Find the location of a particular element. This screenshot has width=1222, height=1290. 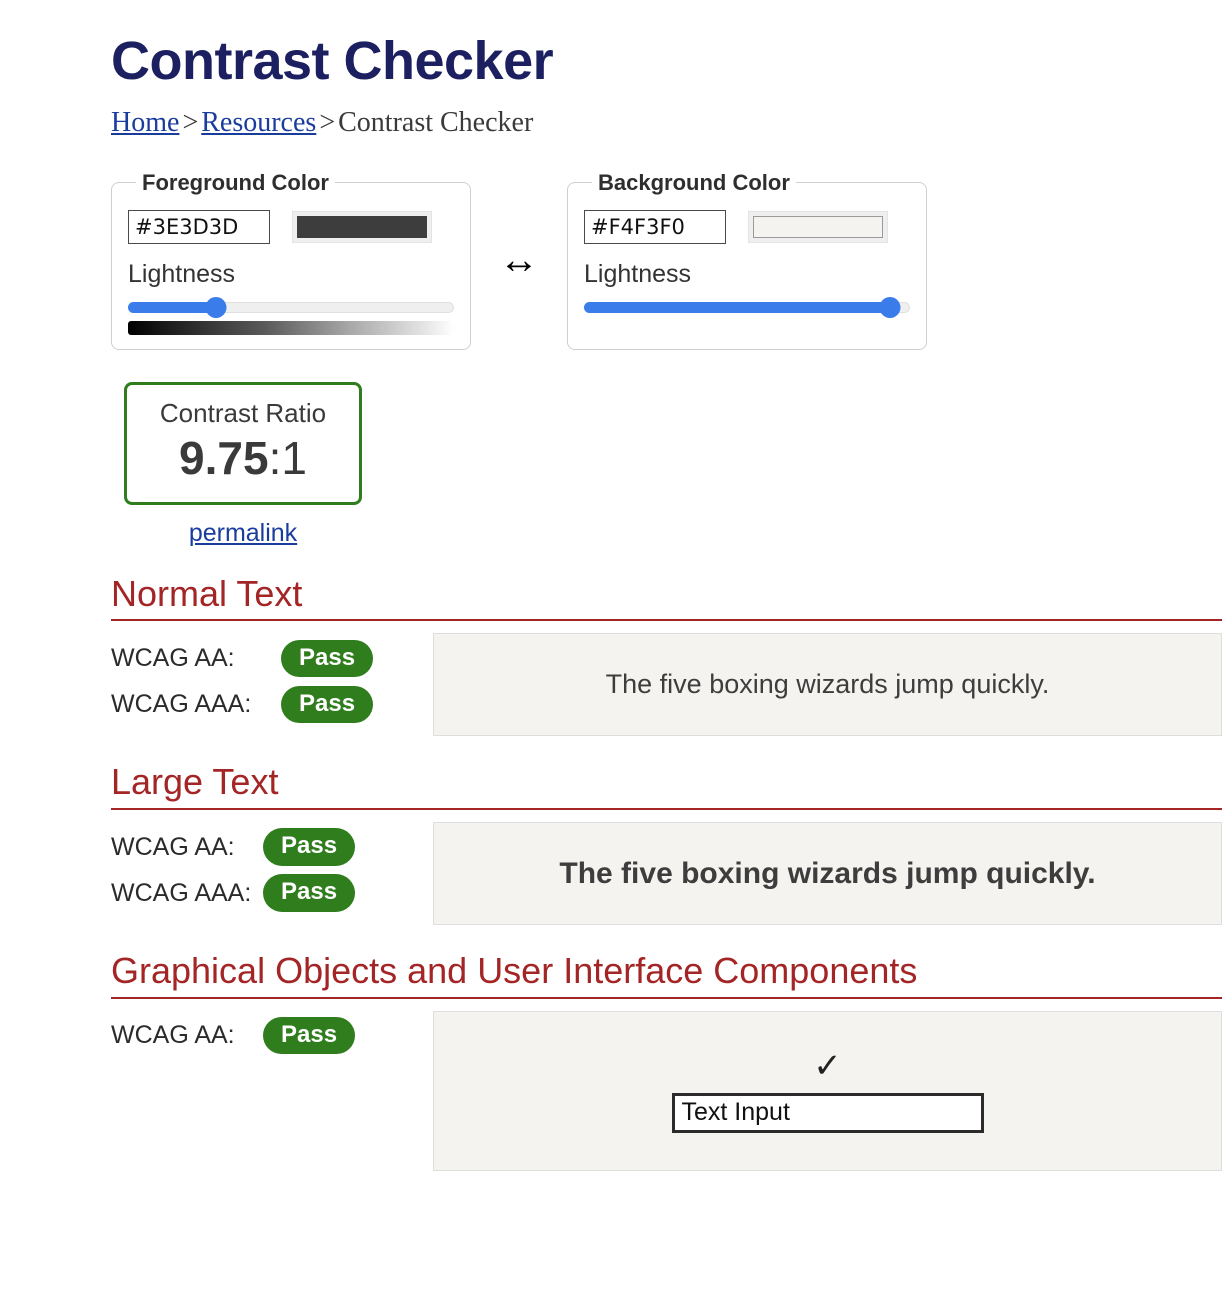

foreground-color-legend: Foreground Color is located at coordinates (235, 182).